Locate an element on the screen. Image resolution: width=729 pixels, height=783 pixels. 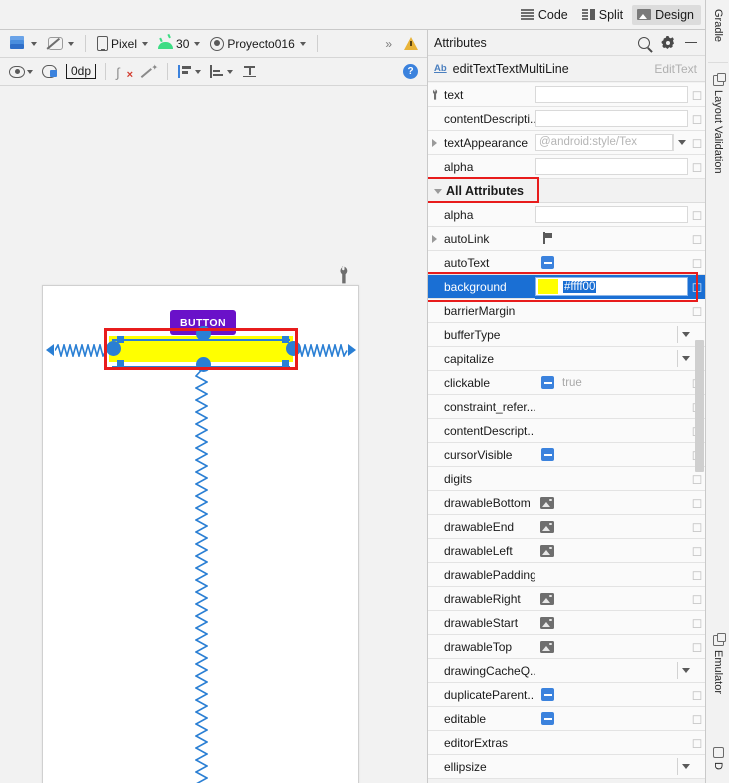
tool-tab-layout-validation: Layout Validation is located at coordinates (717, 130).